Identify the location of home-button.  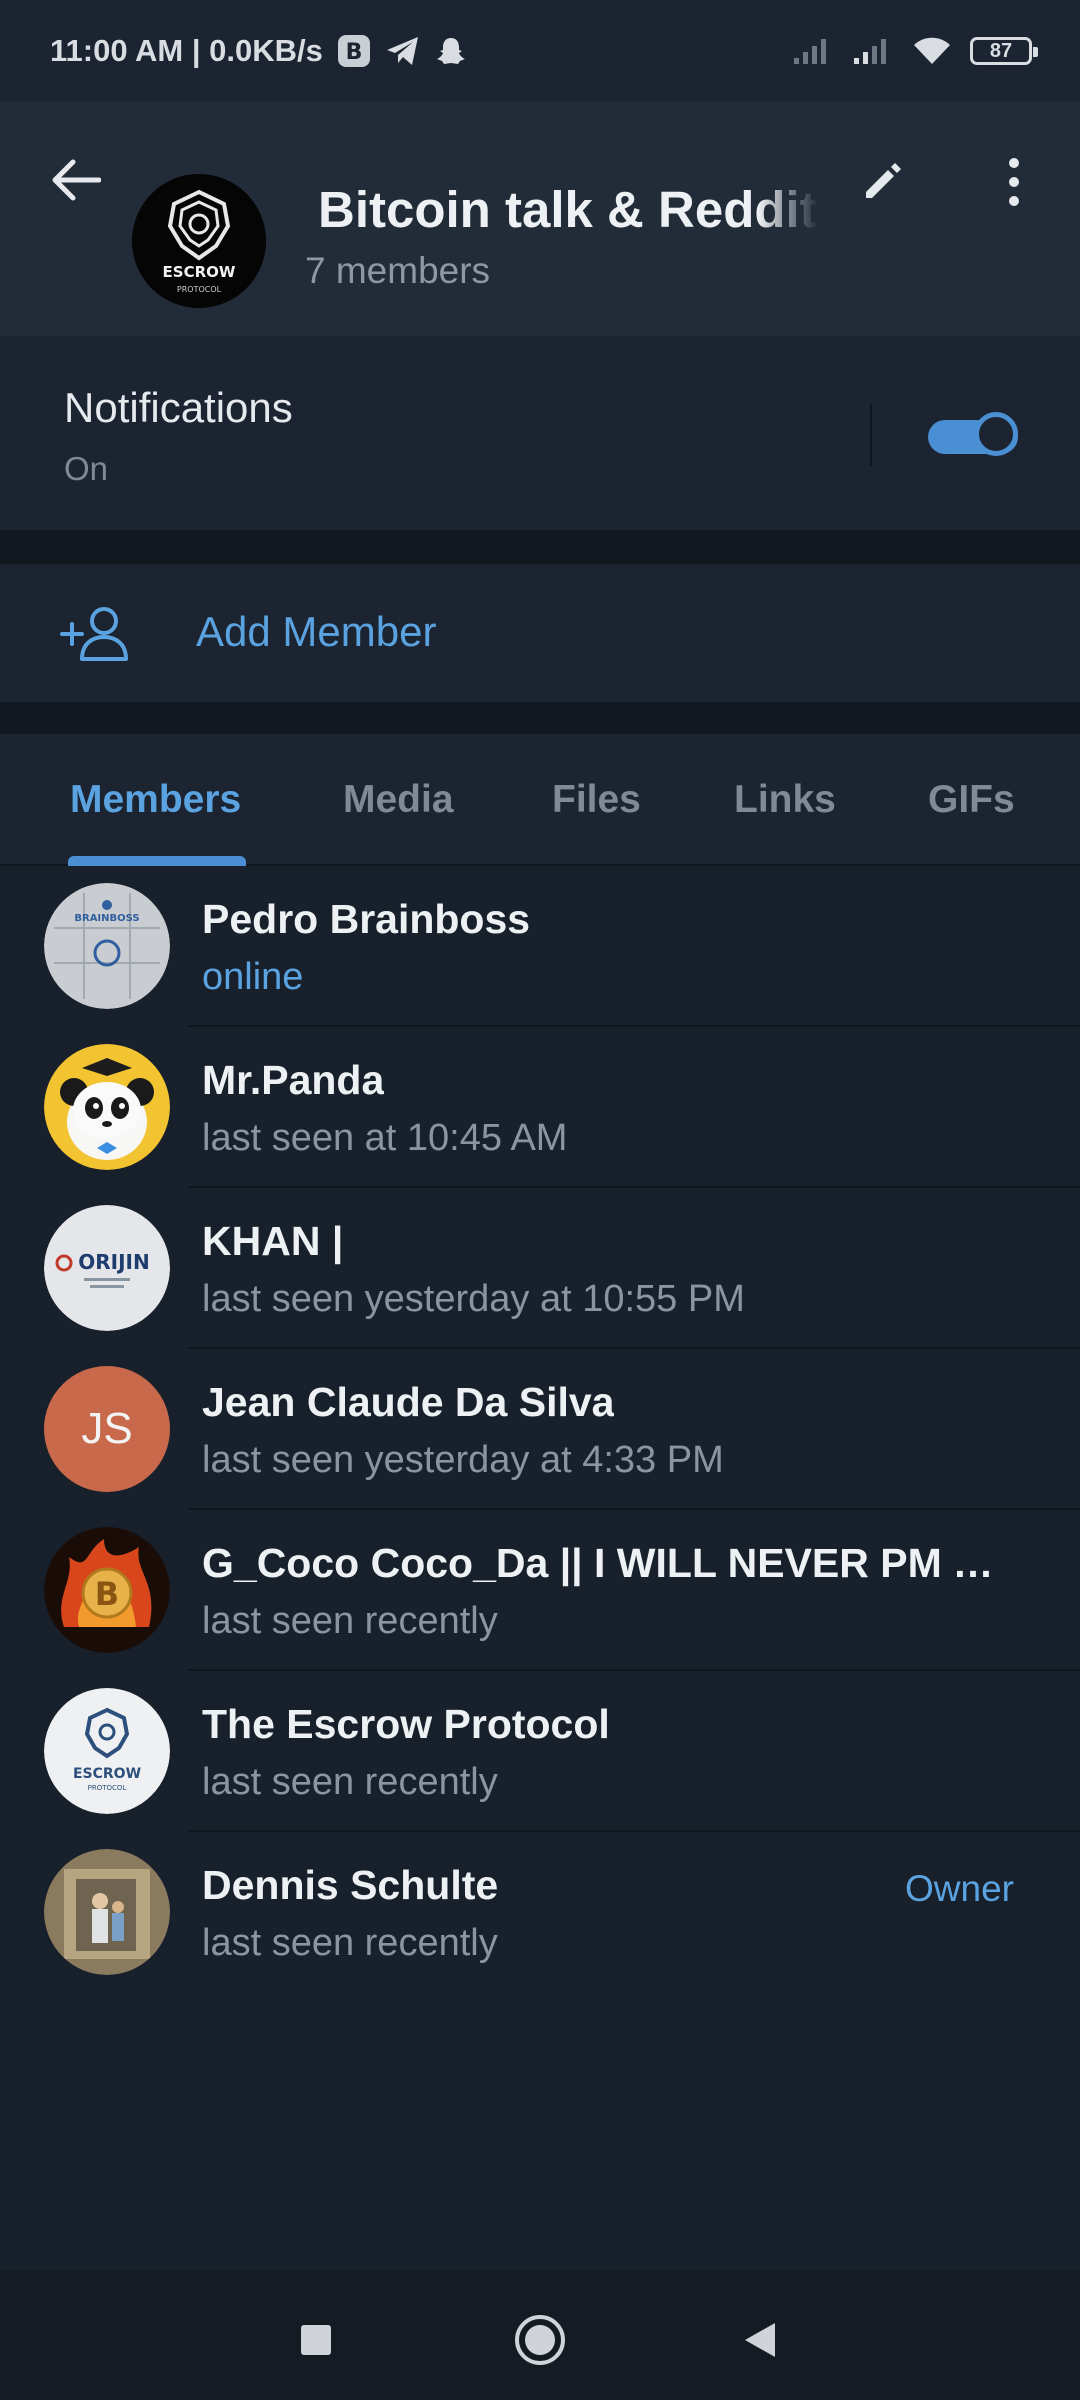
(540, 2340).